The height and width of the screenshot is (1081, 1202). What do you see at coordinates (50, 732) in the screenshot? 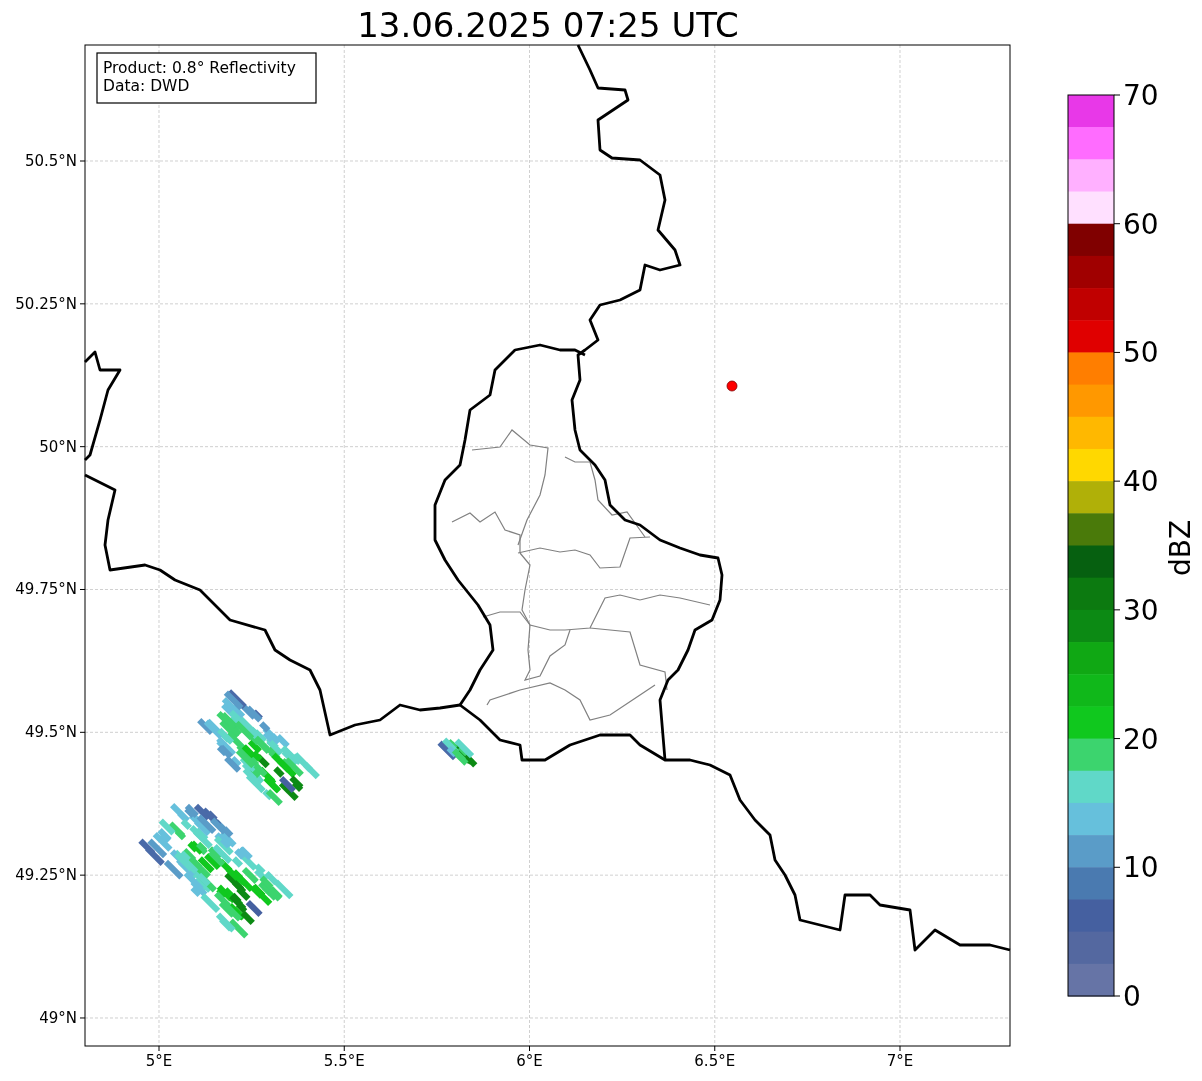
I see `axis-tick-label: 49.5°N` at bounding box center [50, 732].